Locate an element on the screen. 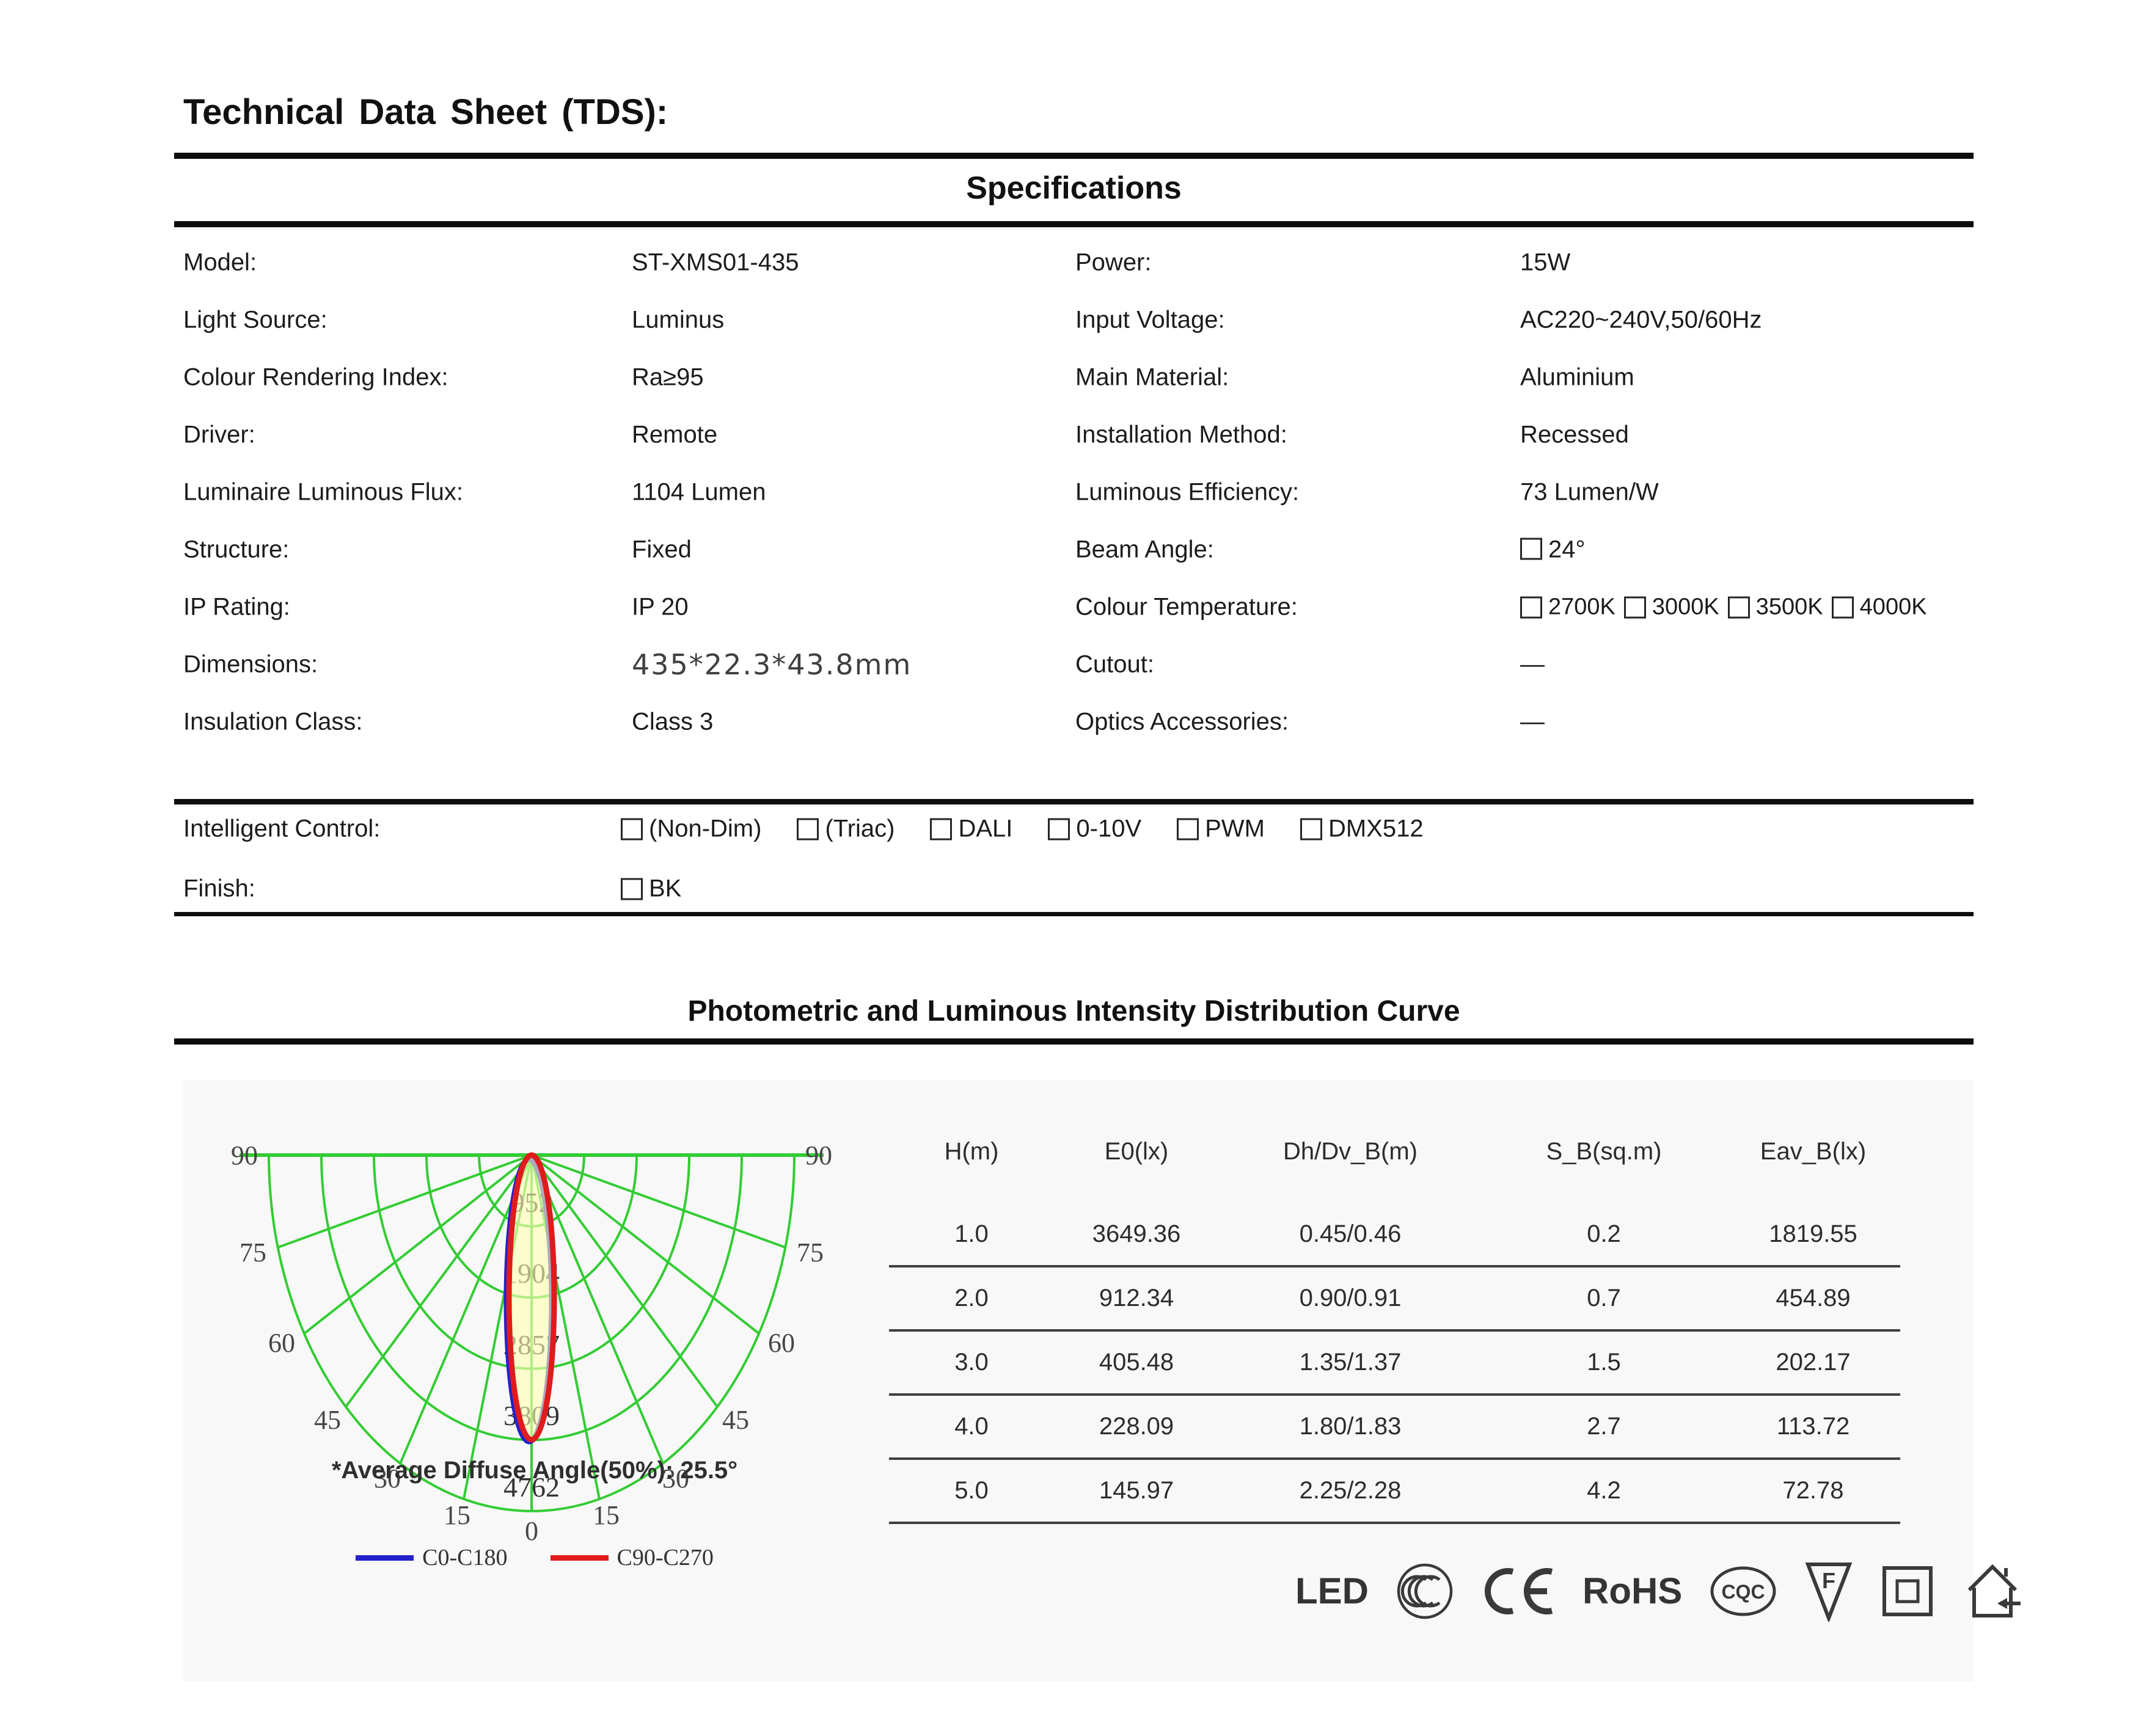 This screenshot has height=1736, width=2144. ccc-icon is located at coordinates (1425, 1591).